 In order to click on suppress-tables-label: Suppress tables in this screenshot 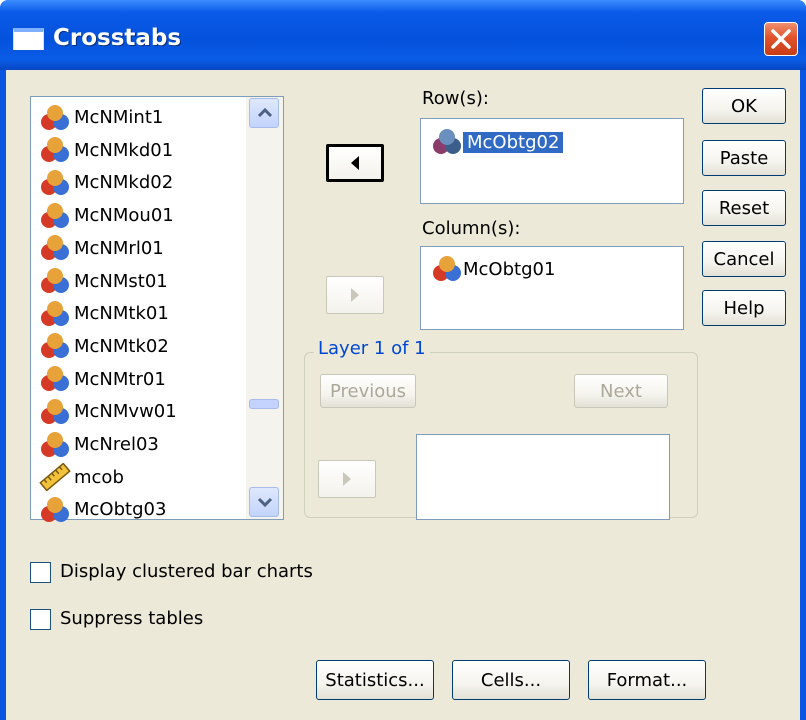, I will do `click(132, 618)`.